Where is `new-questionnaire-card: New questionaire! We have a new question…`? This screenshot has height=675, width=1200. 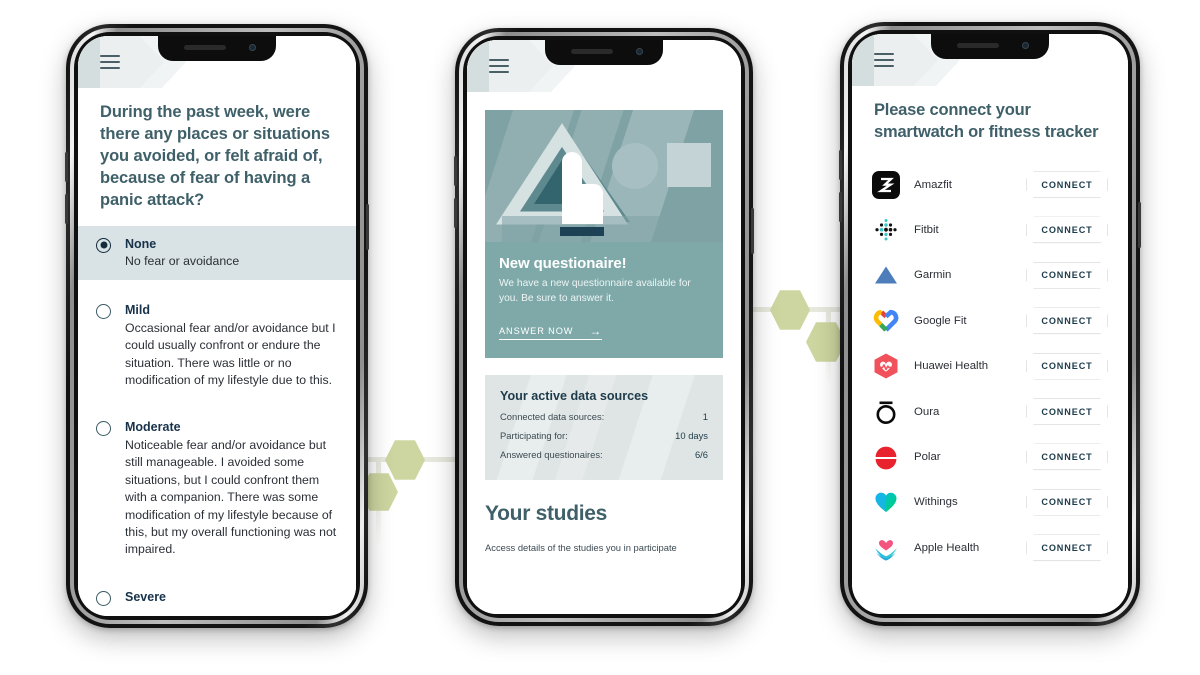 new-questionnaire-card: New questionaire! We have a new question… is located at coordinates (604, 234).